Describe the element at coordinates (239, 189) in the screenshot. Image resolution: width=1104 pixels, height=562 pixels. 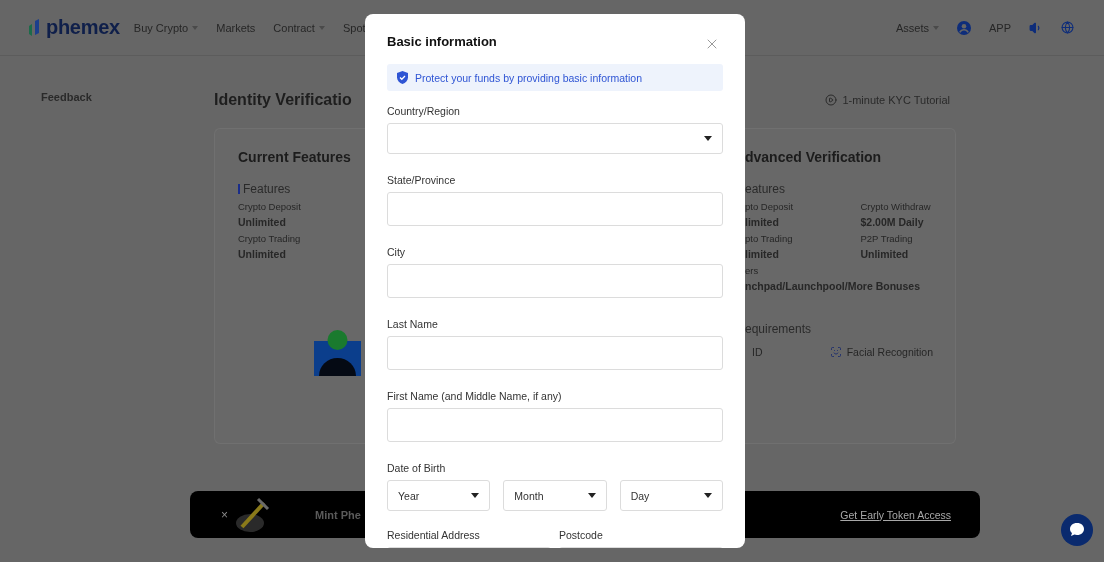
I see `accent-bar` at that location.